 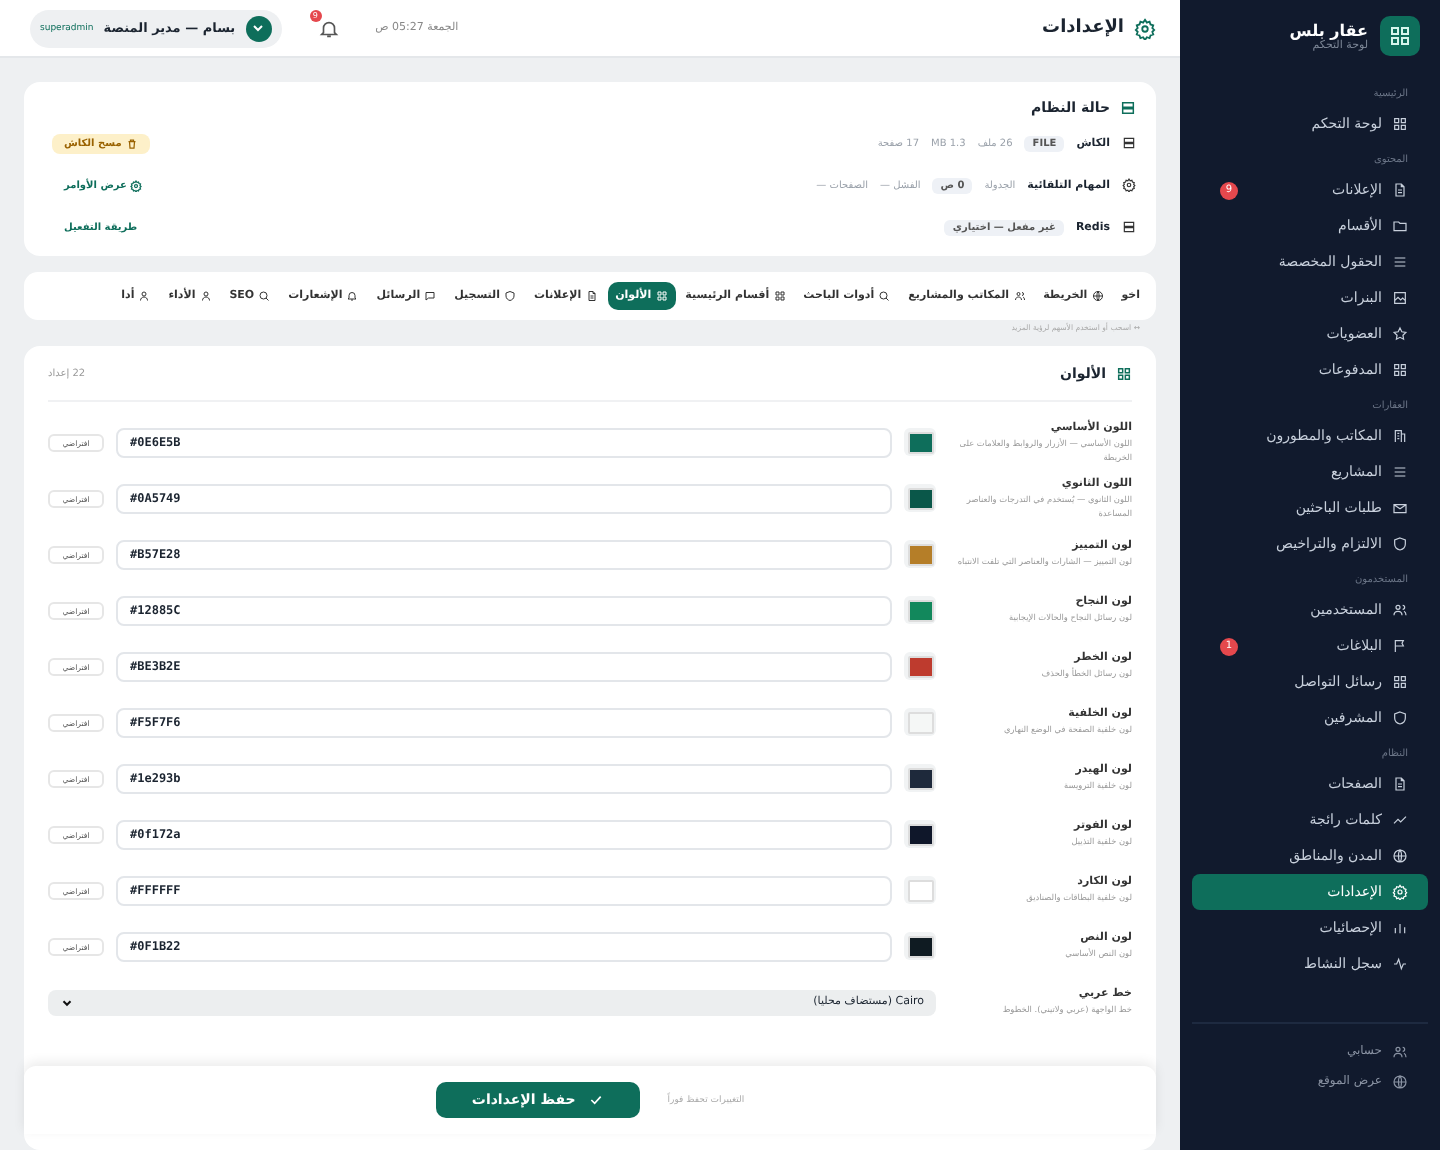 What do you see at coordinates (1400, 436) in the screenshot?
I see `building-icon` at bounding box center [1400, 436].